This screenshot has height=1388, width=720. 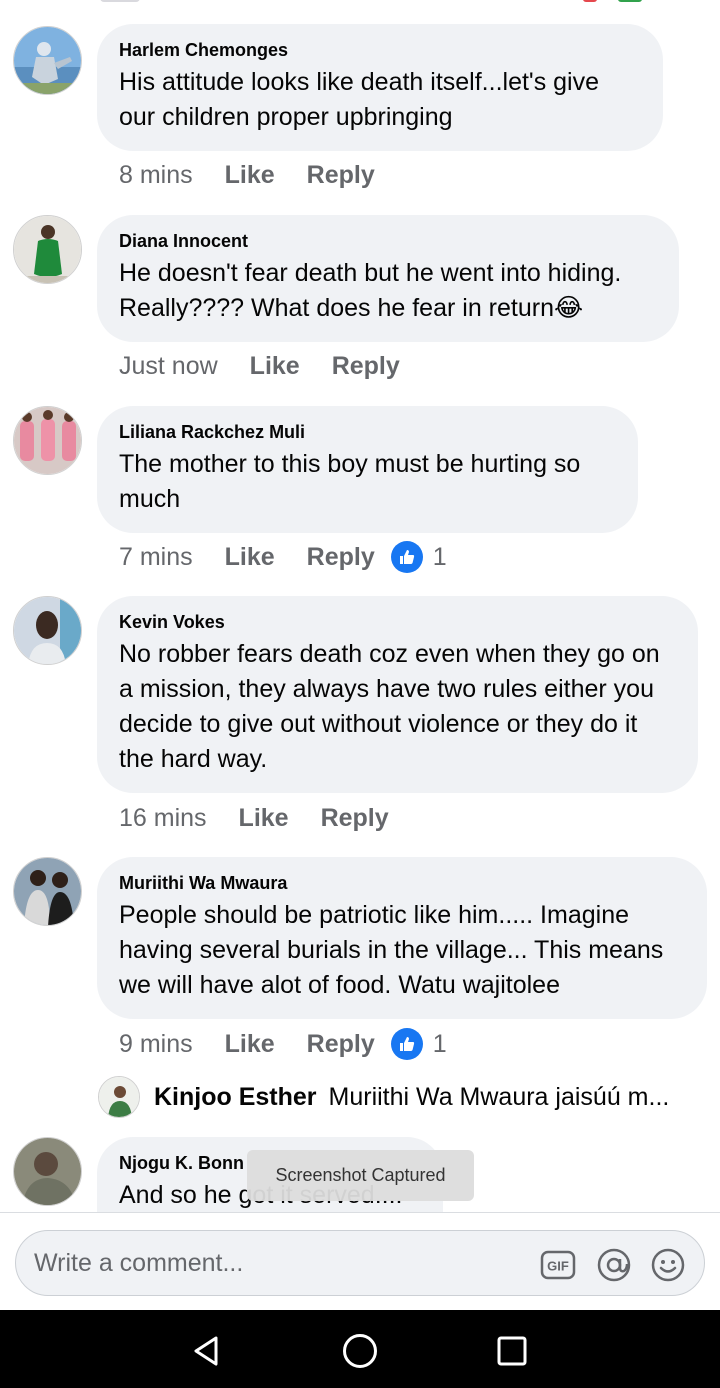 I want to click on back-icon, so click(x=206, y=1351).